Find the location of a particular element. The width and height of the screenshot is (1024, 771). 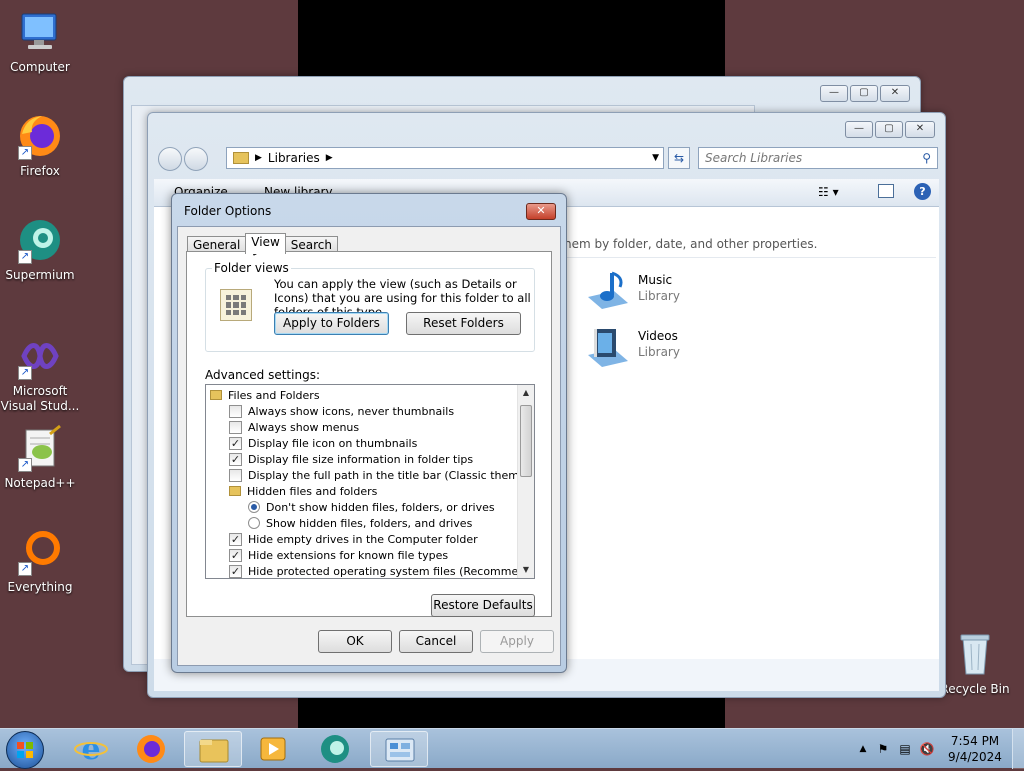

setting-row: Hidden files and folders is located at coordinates (362, 491).